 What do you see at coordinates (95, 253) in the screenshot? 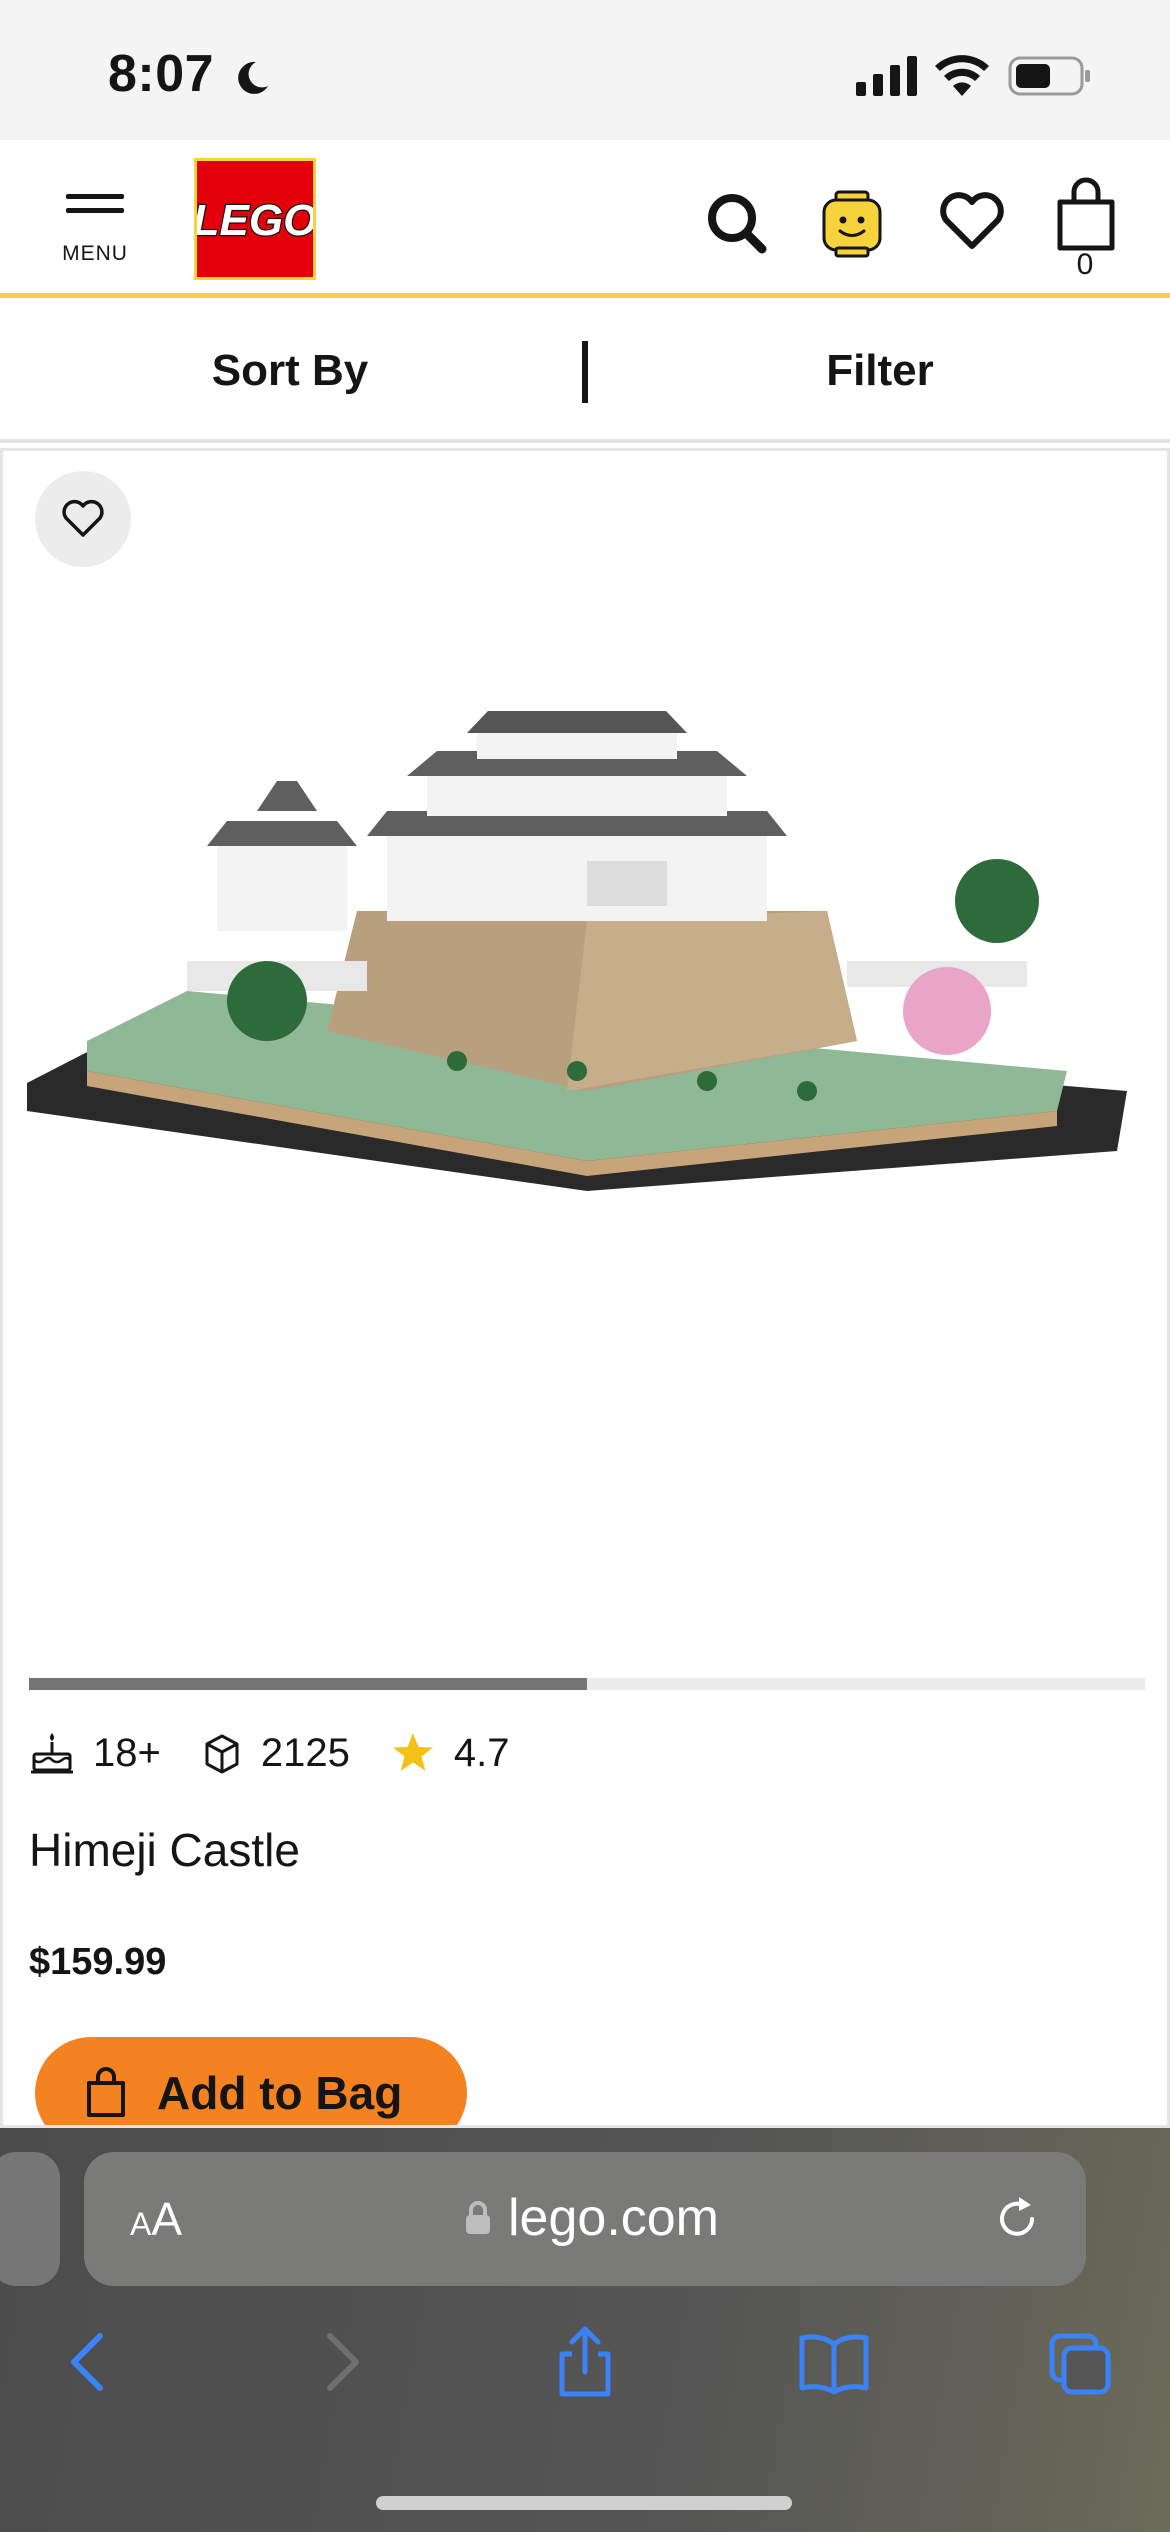
I see `menu-label: MENU` at bounding box center [95, 253].